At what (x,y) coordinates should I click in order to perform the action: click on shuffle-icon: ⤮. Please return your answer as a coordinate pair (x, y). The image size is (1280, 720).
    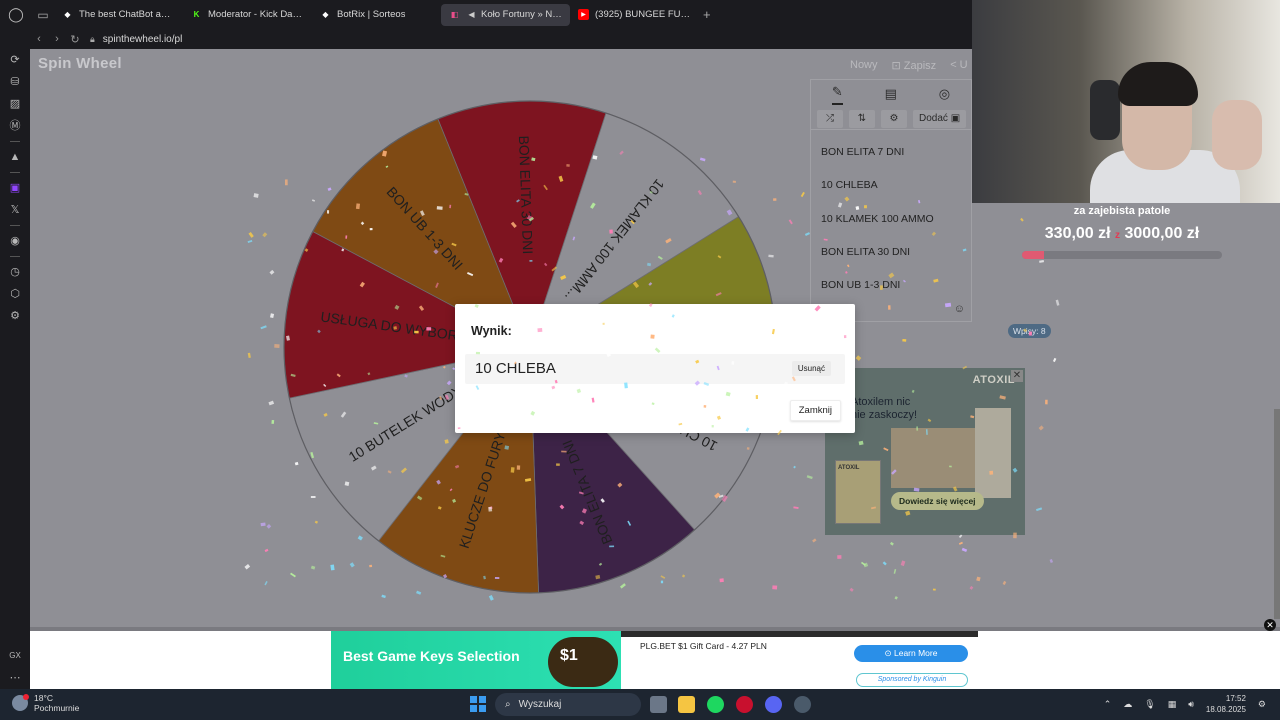
    Looking at the image, I should click on (830, 118).